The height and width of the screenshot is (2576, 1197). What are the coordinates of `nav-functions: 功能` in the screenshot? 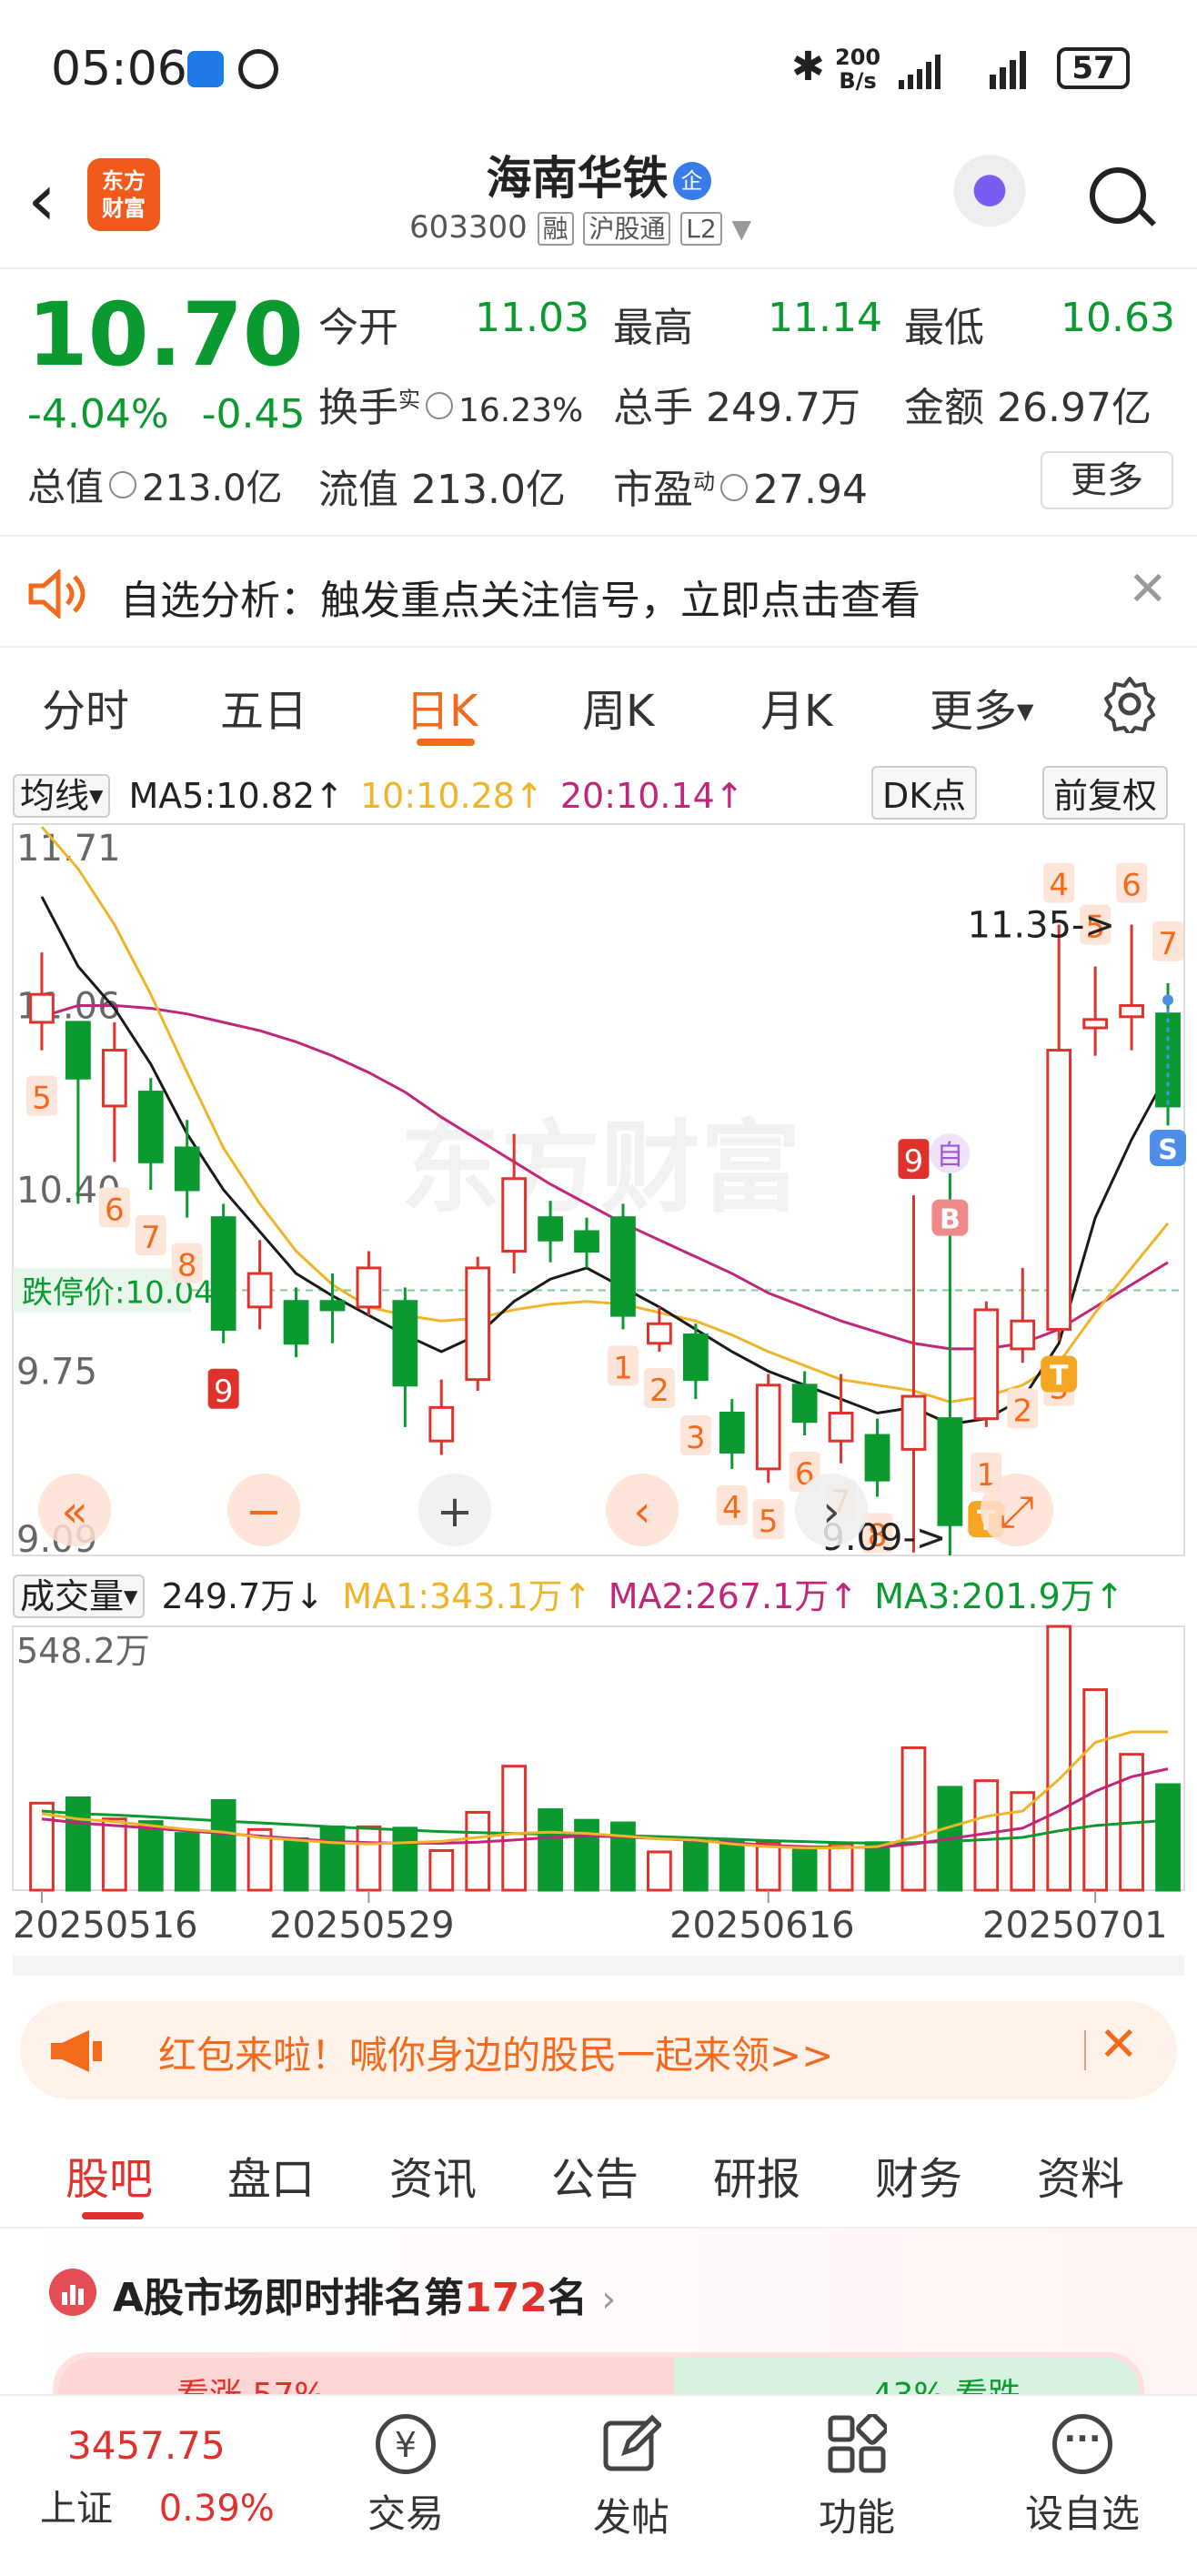 It's located at (857, 2477).